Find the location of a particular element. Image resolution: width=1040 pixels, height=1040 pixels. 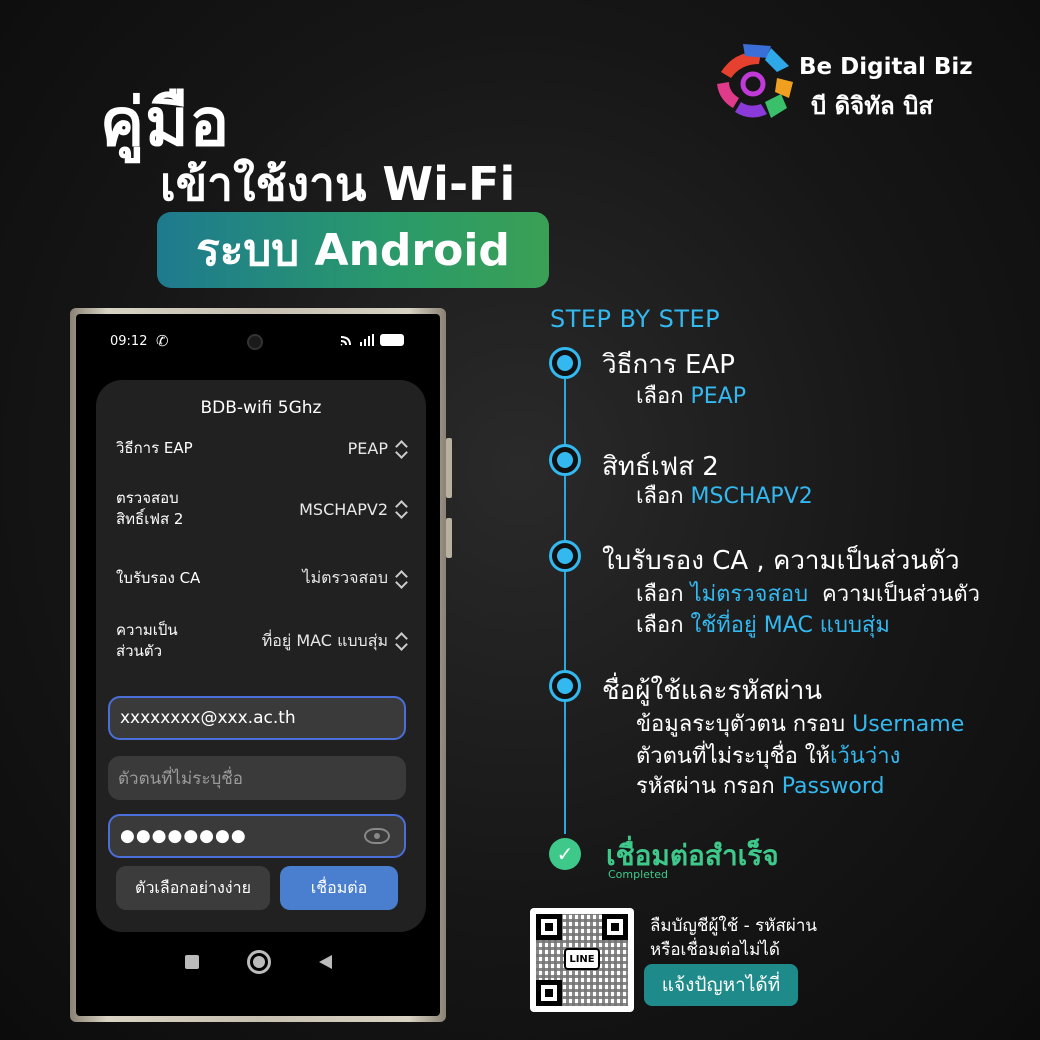

privacy-label: ความเป็น ส่วนตัว is located at coordinates (147, 640).